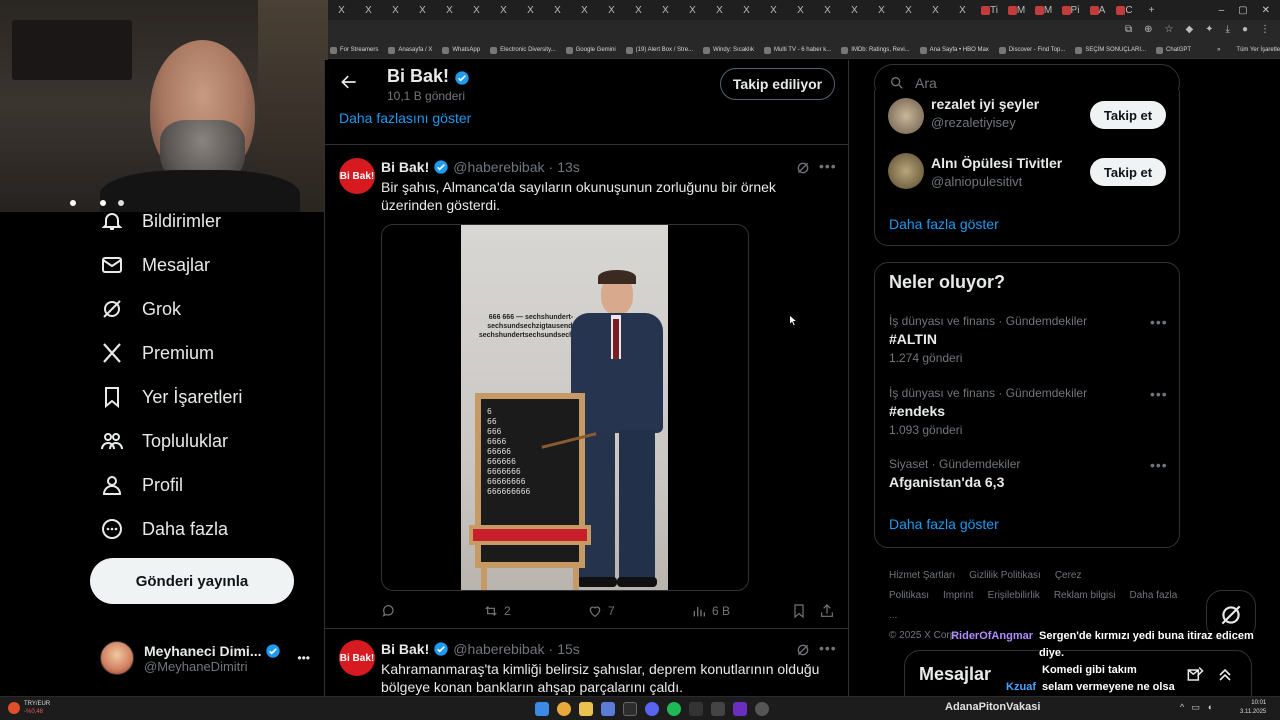 This screenshot has height=720, width=1280. What do you see at coordinates (155, 265) in the screenshot?
I see `sidebar-item-mesajlar: Mesajlar` at bounding box center [155, 265].